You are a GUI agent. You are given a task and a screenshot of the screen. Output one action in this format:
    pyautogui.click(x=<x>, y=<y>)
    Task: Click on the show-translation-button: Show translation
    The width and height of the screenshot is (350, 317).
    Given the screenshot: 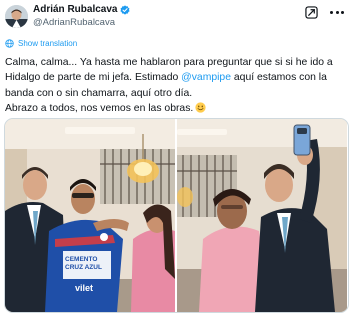 What is the action you would take?
    pyautogui.click(x=41, y=43)
    